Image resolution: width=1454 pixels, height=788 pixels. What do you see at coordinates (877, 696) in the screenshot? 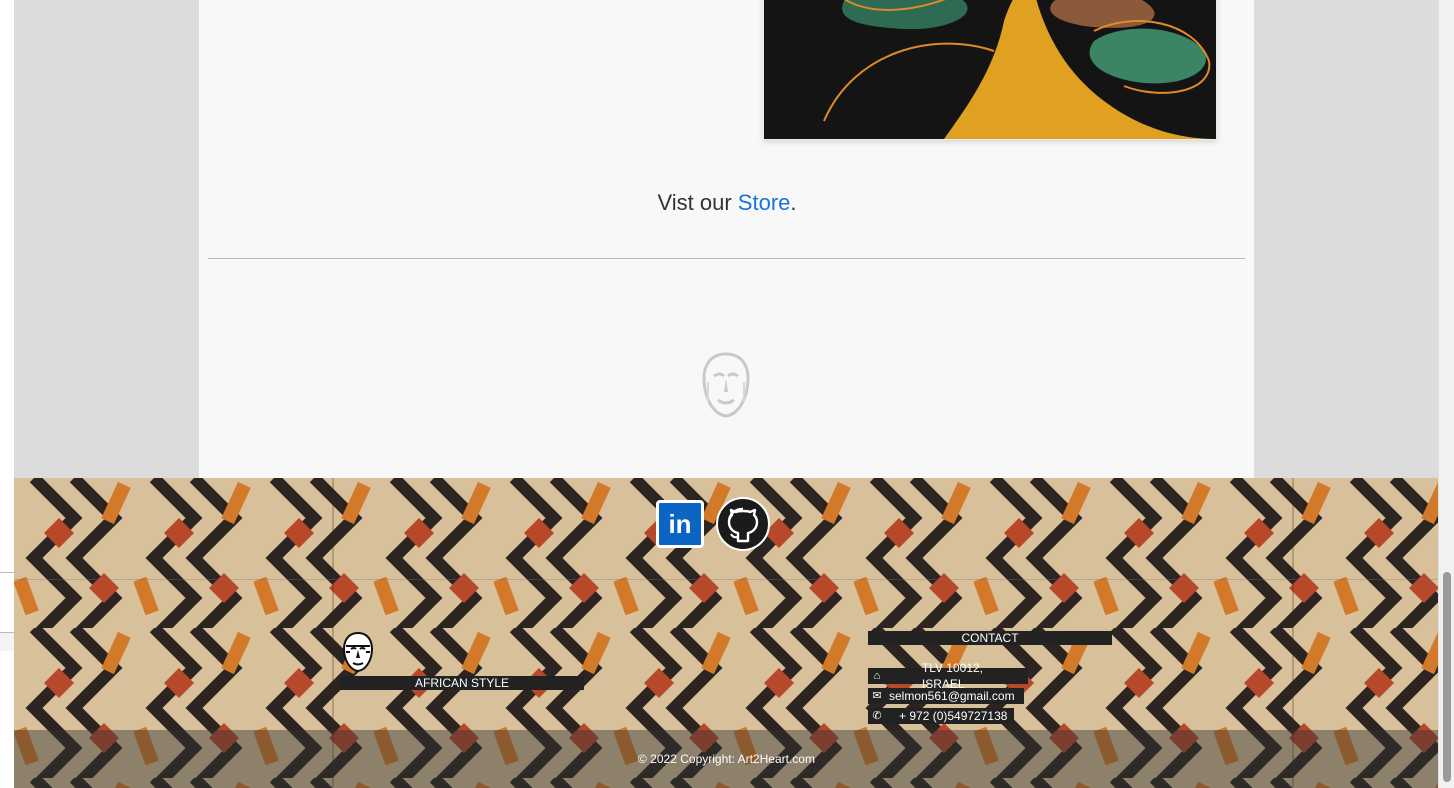
I see `envelope-icon: ✉` at bounding box center [877, 696].